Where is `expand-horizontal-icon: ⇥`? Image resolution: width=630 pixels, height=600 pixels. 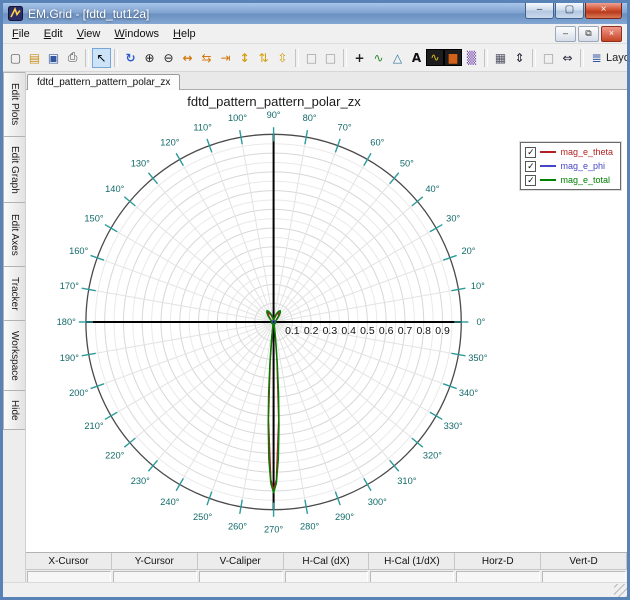 expand-horizontal-icon: ⇥ is located at coordinates (225, 58).